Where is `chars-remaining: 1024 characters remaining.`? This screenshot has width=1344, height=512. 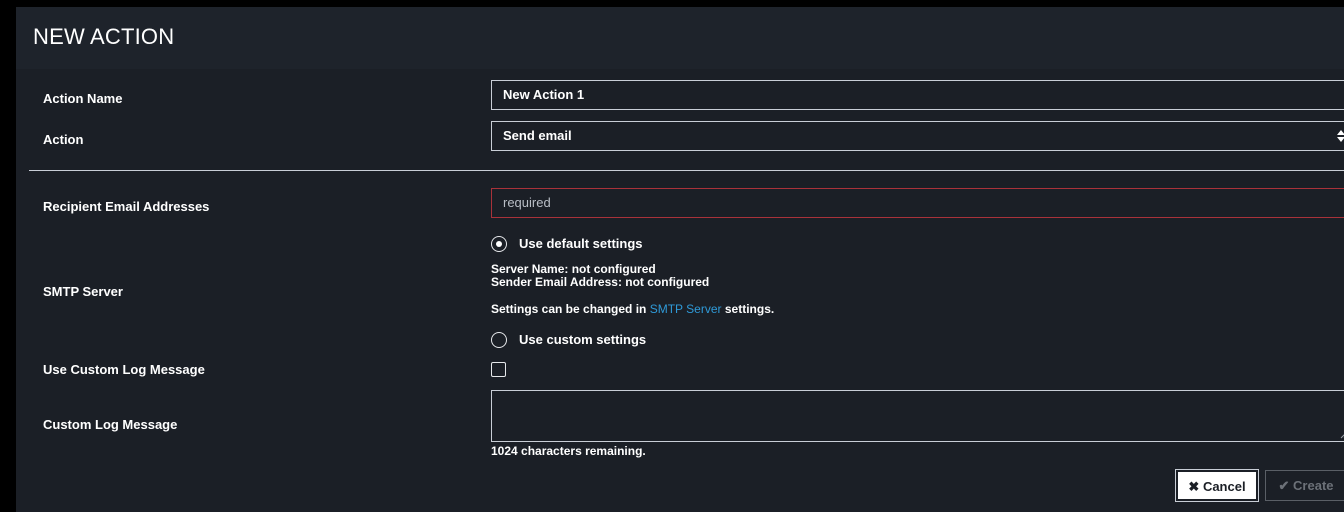
chars-remaining: 1024 characters remaining. is located at coordinates (568, 451).